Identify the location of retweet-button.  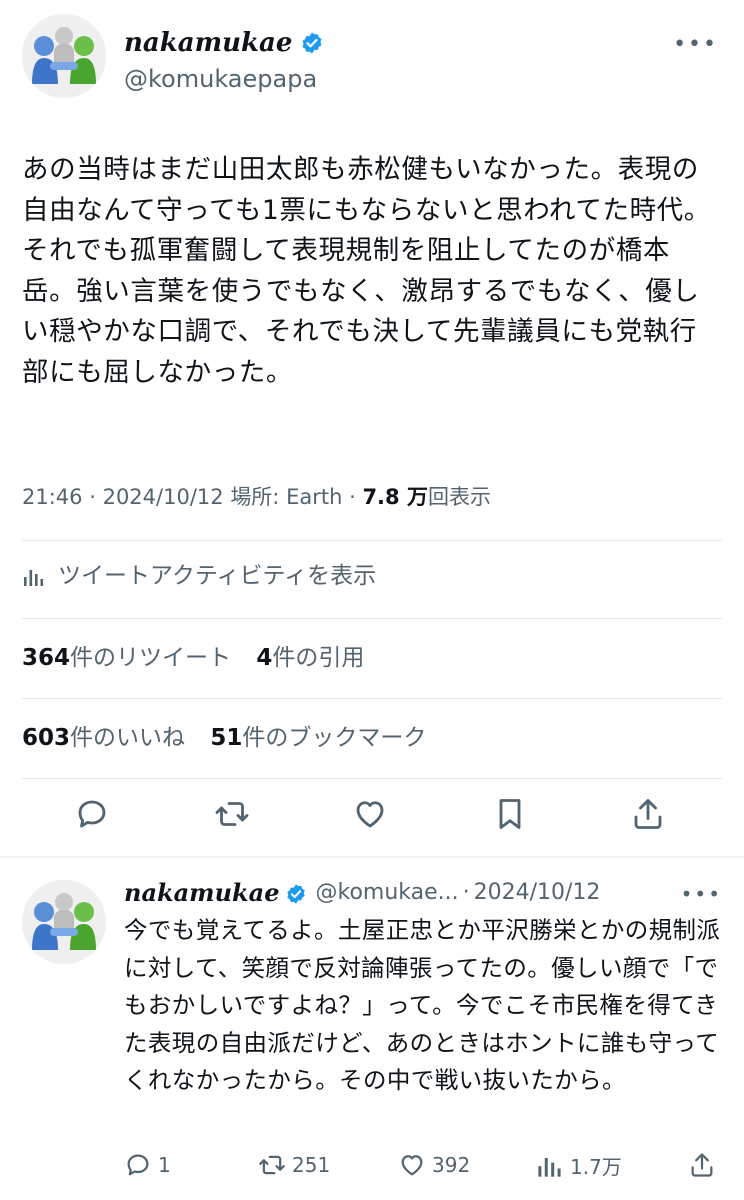
(234, 816).